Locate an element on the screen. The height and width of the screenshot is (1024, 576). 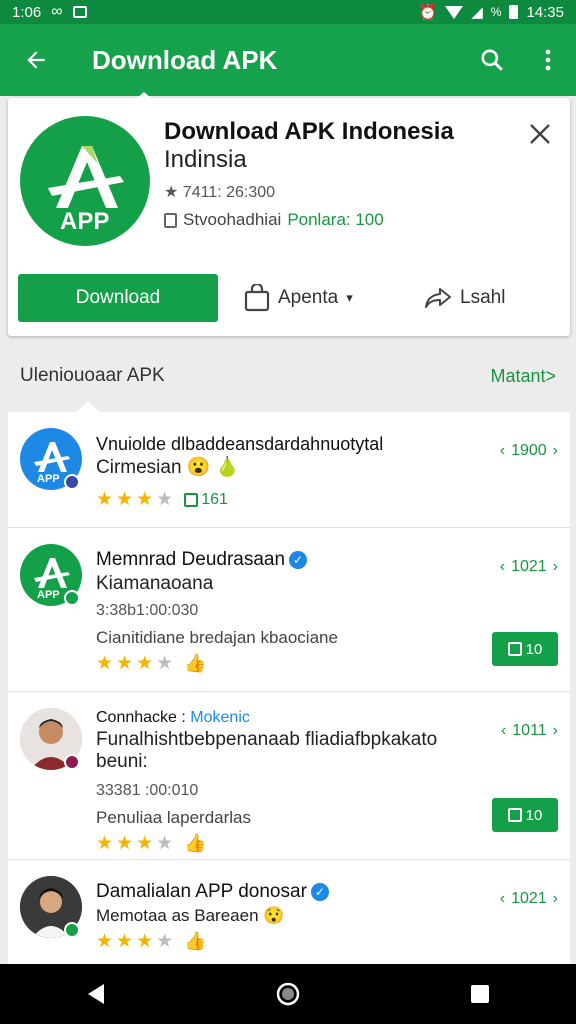
item-description: Penuliaa laperdarlas is located at coordinates (173, 817).